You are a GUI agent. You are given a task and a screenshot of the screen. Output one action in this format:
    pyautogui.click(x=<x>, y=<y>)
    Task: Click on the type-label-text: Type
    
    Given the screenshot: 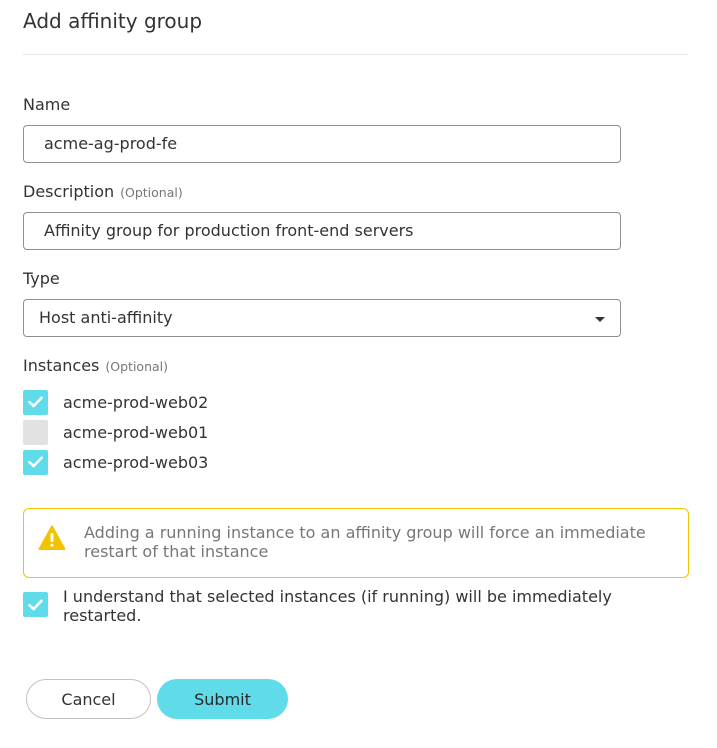 What is the action you would take?
    pyautogui.click(x=41, y=278)
    